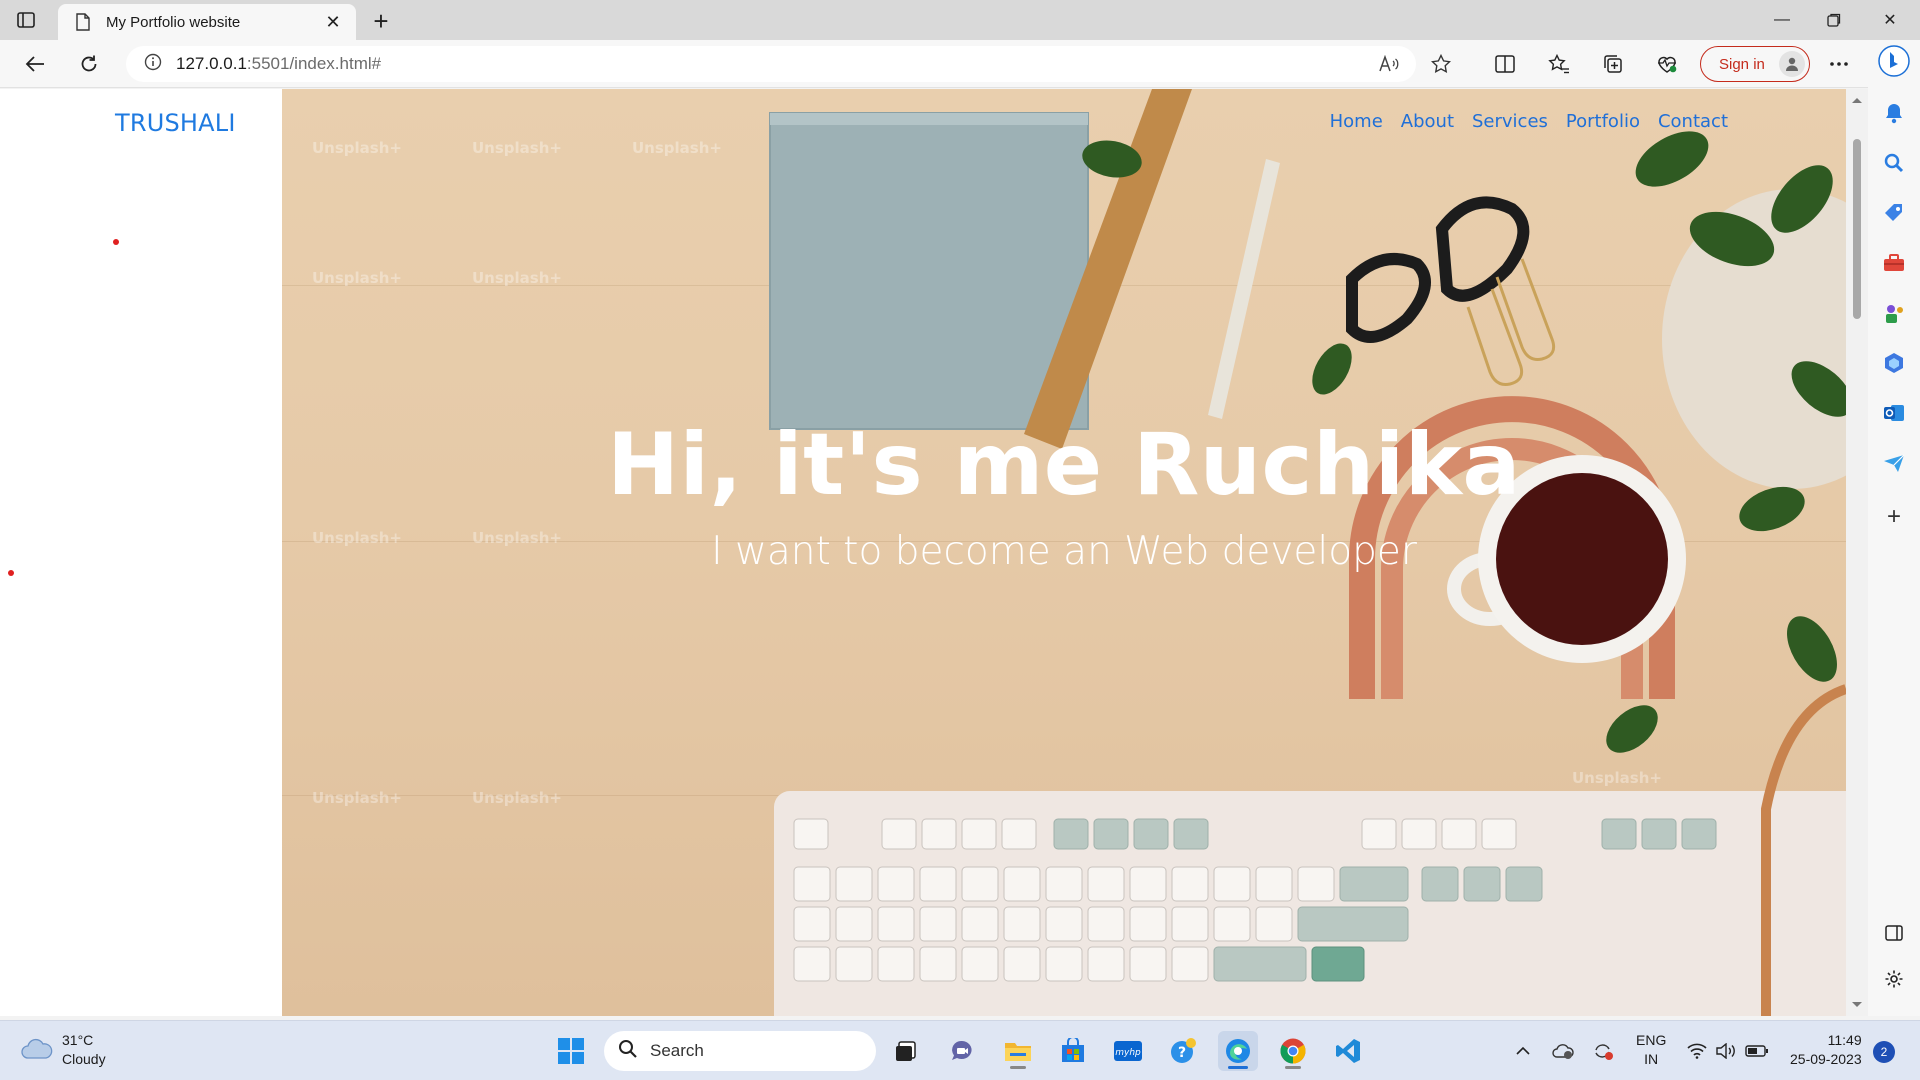 This screenshot has height=1080, width=1920. I want to click on settings-more-icon, so click(1839, 64).